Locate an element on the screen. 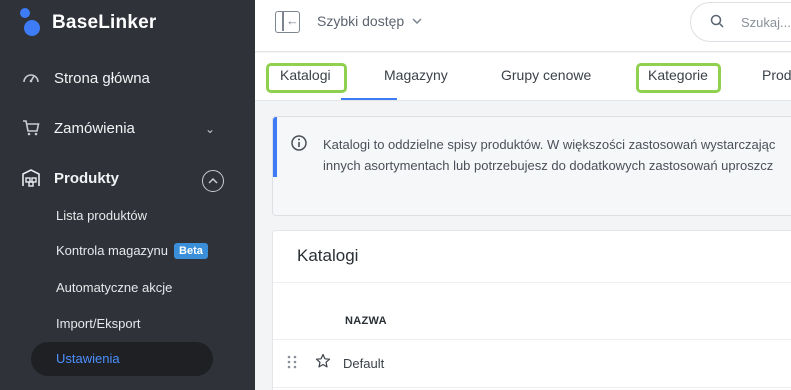  active-tab-indicator is located at coordinates (369, 99).